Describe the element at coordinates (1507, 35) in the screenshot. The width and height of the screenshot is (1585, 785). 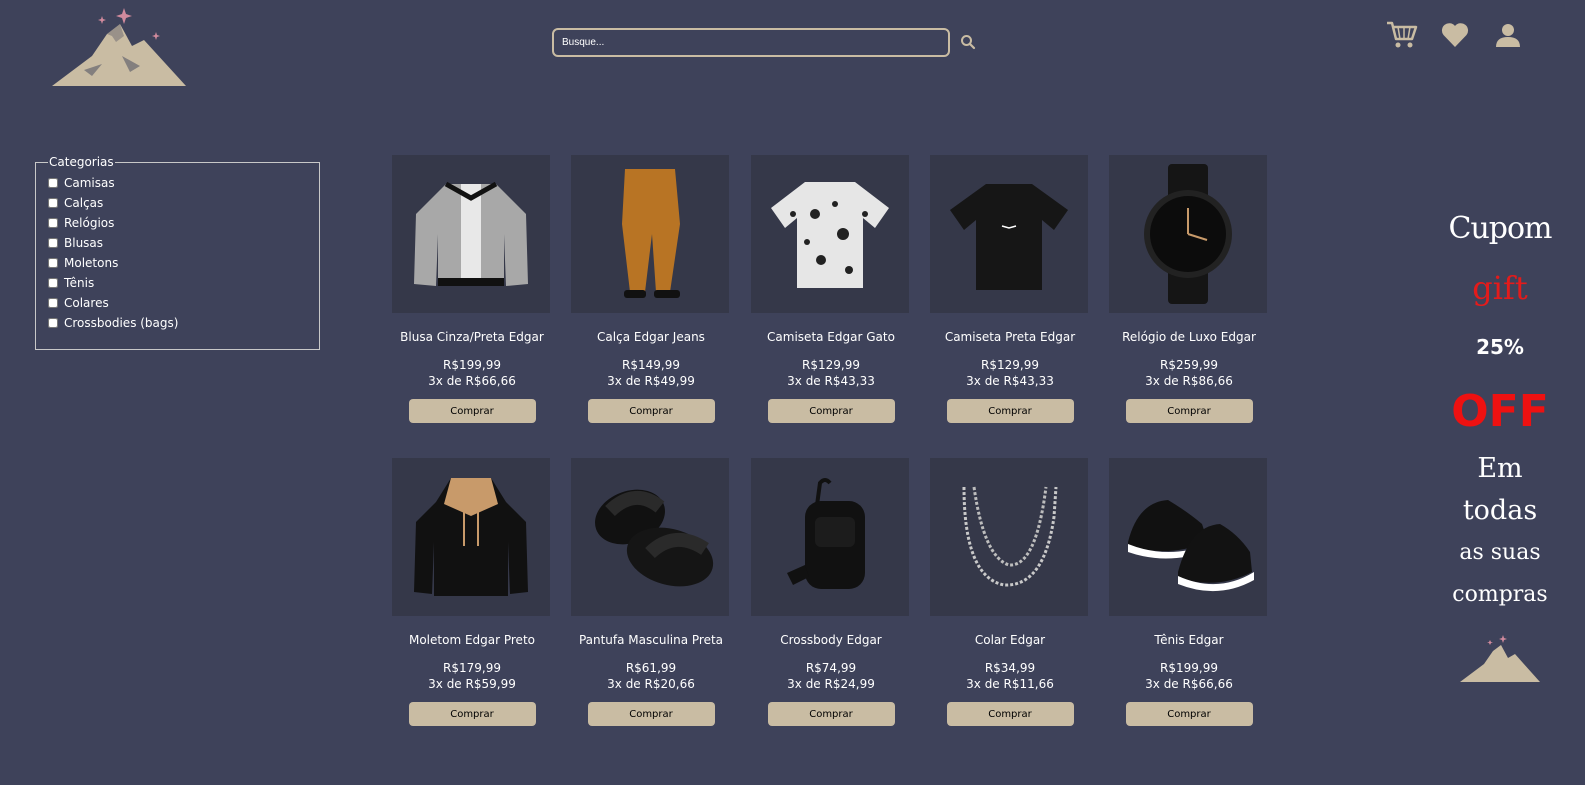
I see `user-icon` at that location.